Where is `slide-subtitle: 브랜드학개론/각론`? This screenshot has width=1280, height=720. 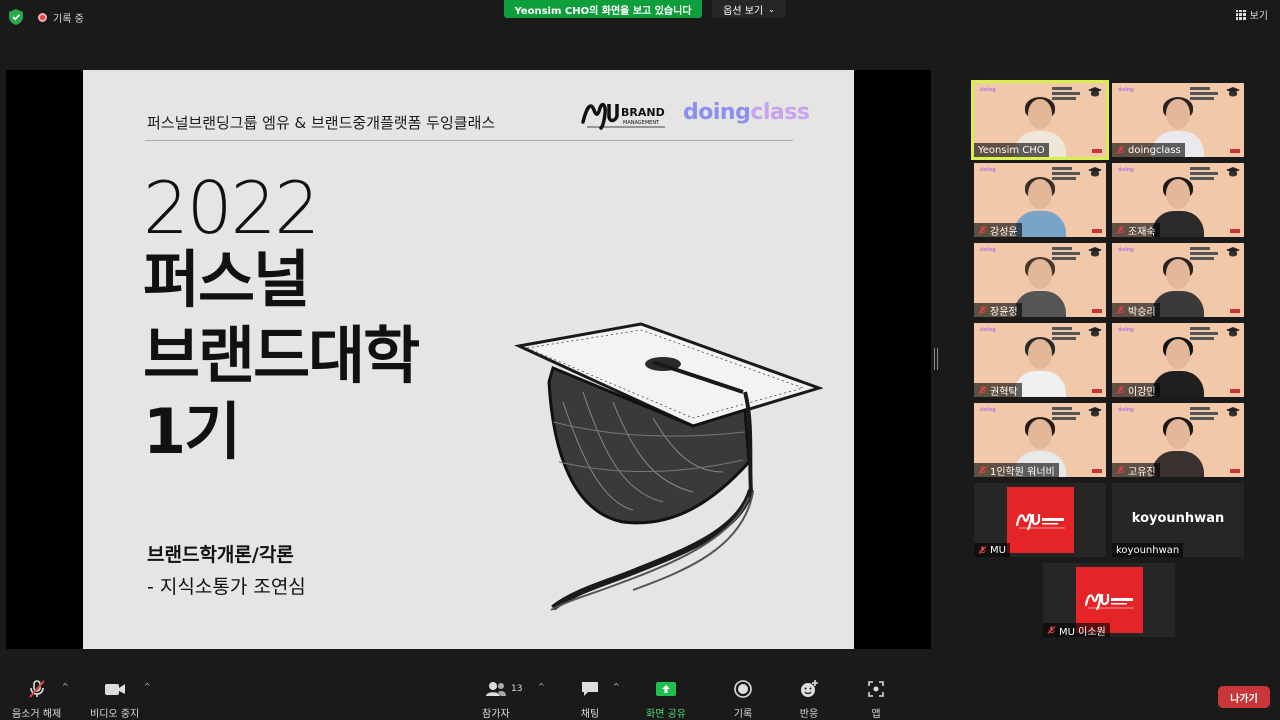
slide-subtitle: 브랜드학개론/각론 is located at coordinates (220, 555).